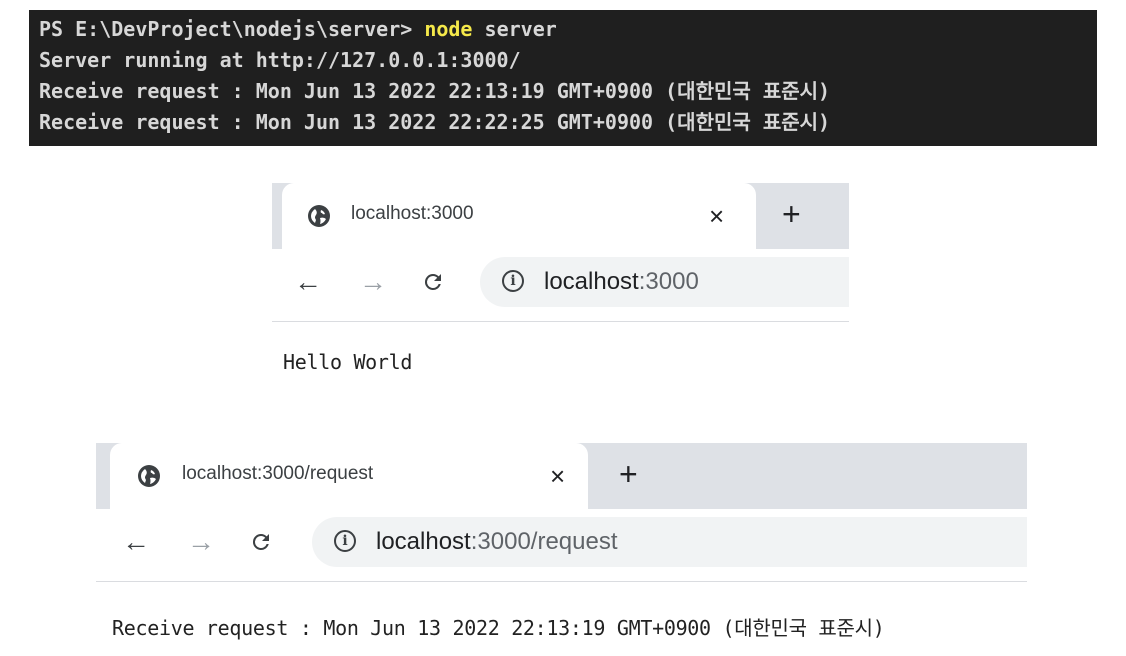  Describe the element at coordinates (280, 60) in the screenshot. I see `terminal-output-line: Server running at http://127.0.0.1:3000/` at that location.